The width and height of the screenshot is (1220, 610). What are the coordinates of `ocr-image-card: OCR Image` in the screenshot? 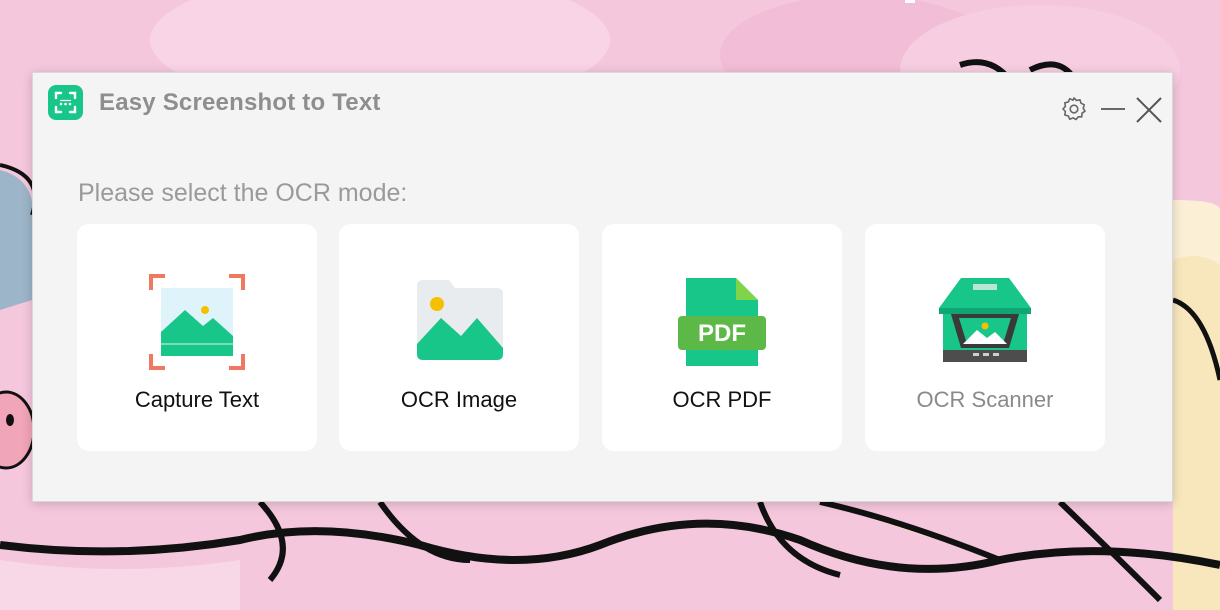 It's located at (459, 337).